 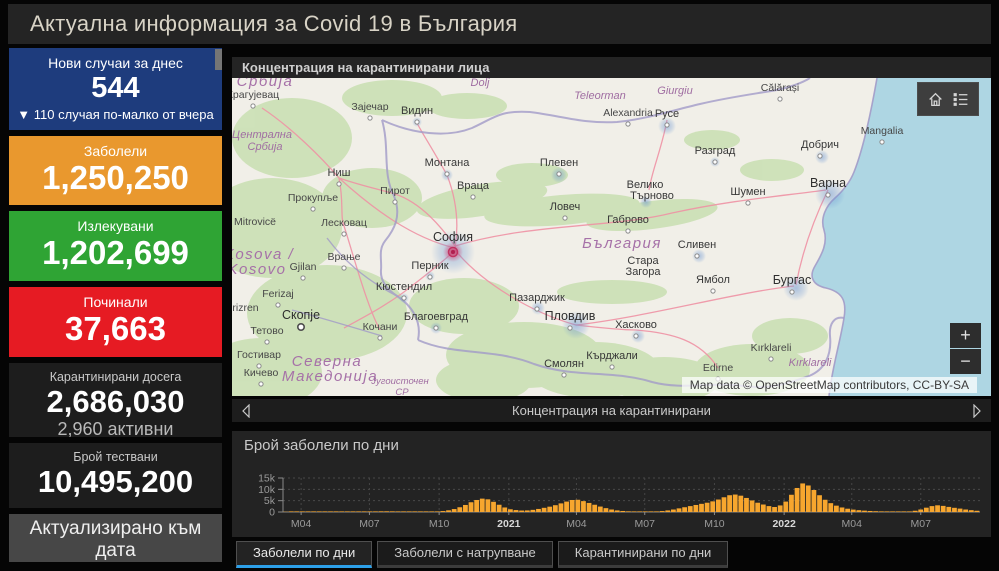 I want to click on stat-card-deaths: Починали 37,663, so click(x=115, y=322).